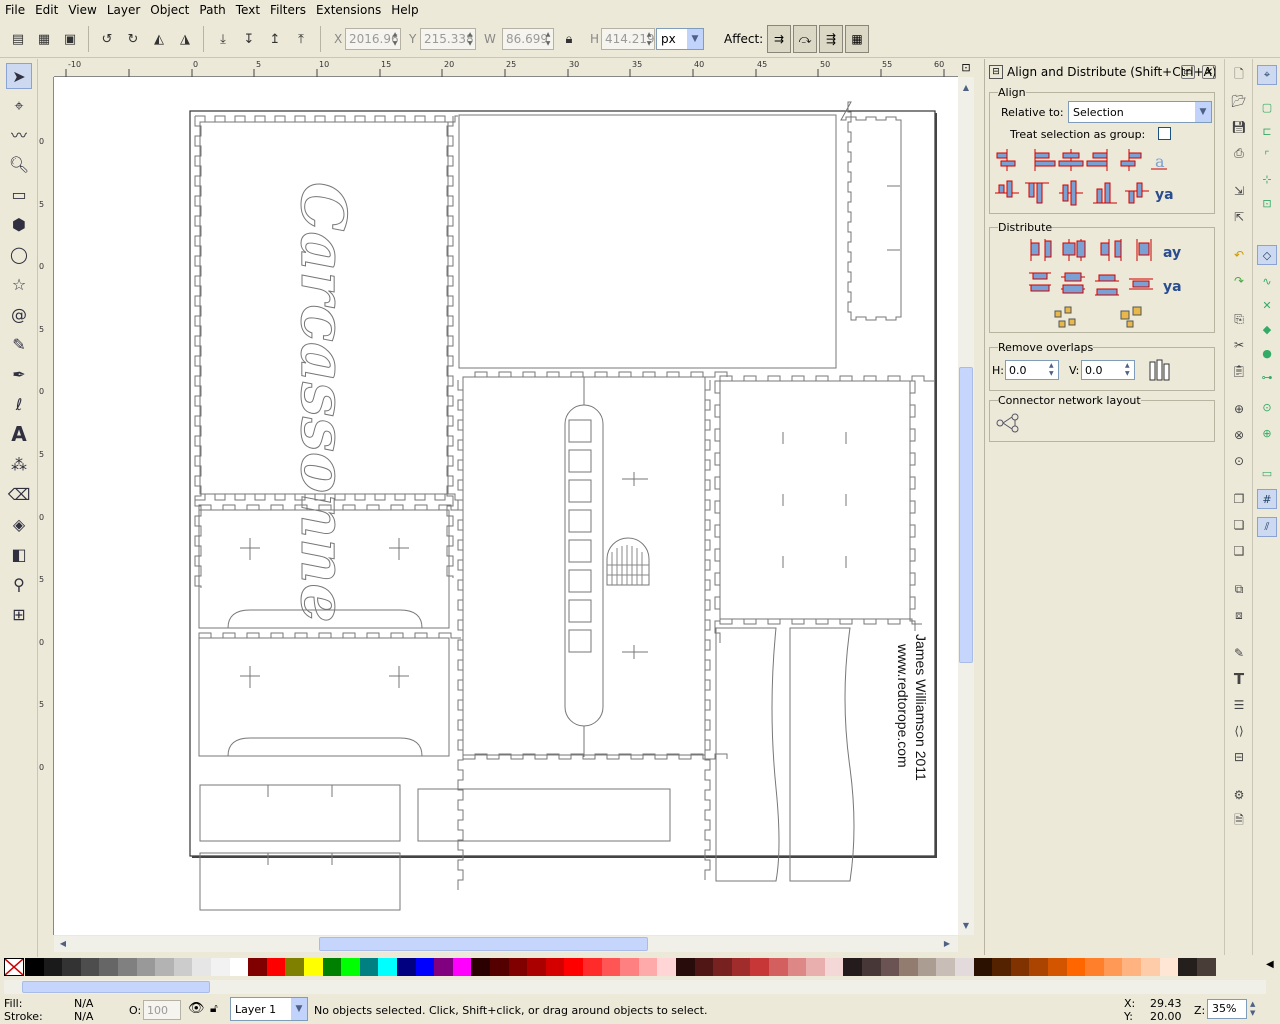 The image size is (1280, 1024). I want to click on 3d-box-tool-icon: ⬢, so click(19, 224).